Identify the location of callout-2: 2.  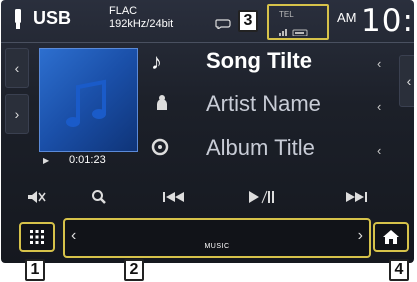
(134, 270).